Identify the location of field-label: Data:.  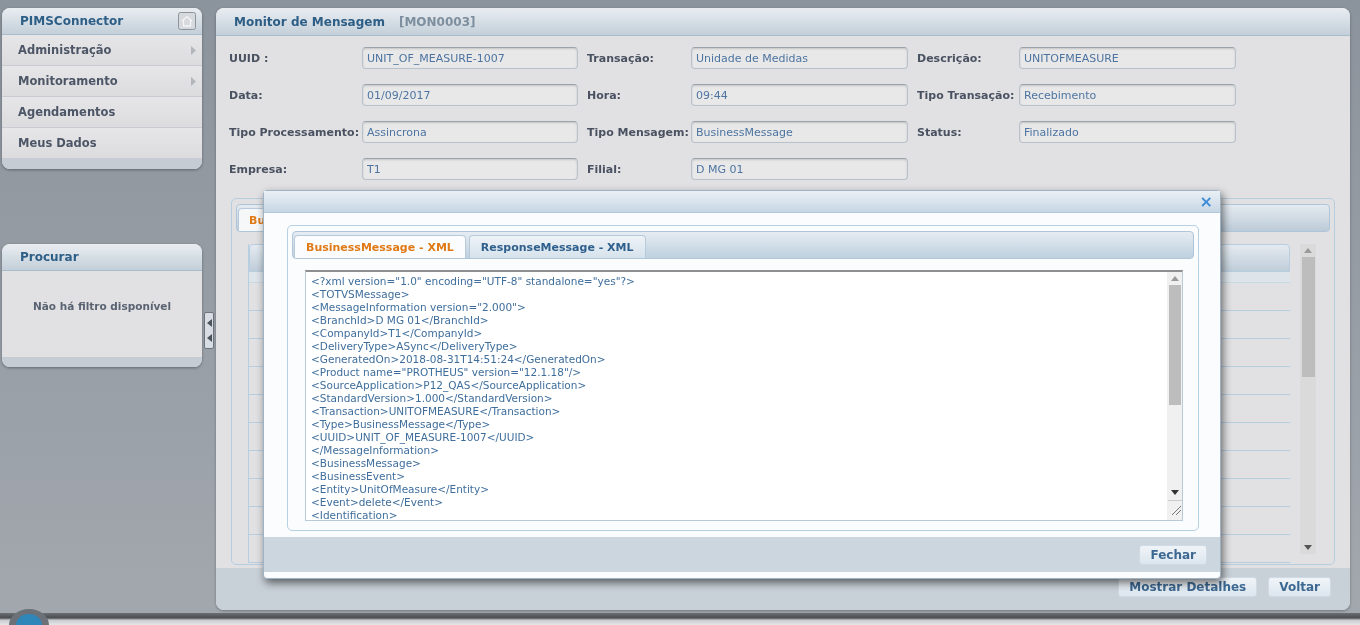
(246, 95).